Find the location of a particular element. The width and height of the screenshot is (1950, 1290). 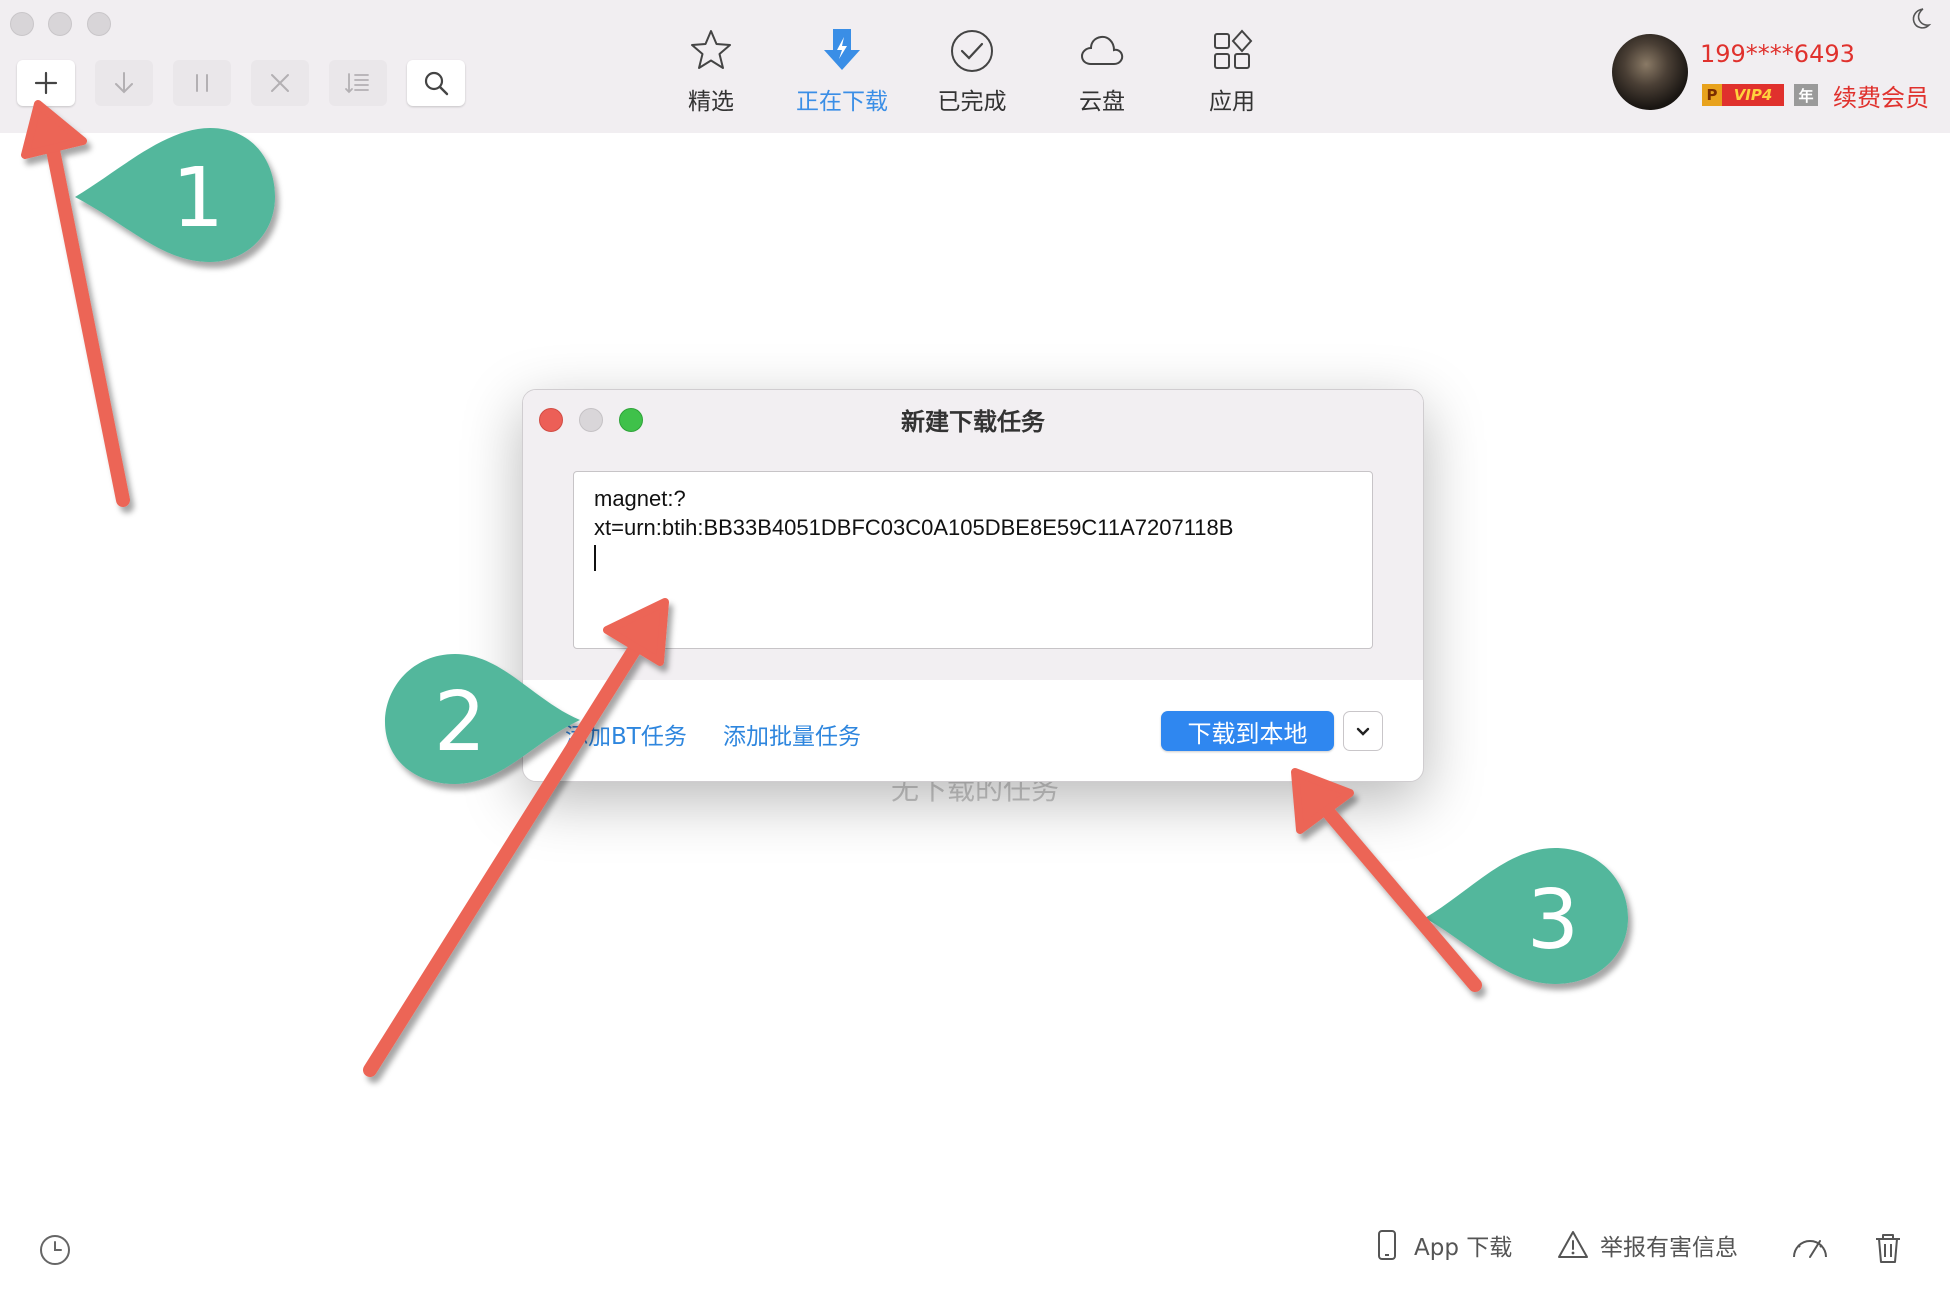

trash-icon is located at coordinates (1888, 1248).